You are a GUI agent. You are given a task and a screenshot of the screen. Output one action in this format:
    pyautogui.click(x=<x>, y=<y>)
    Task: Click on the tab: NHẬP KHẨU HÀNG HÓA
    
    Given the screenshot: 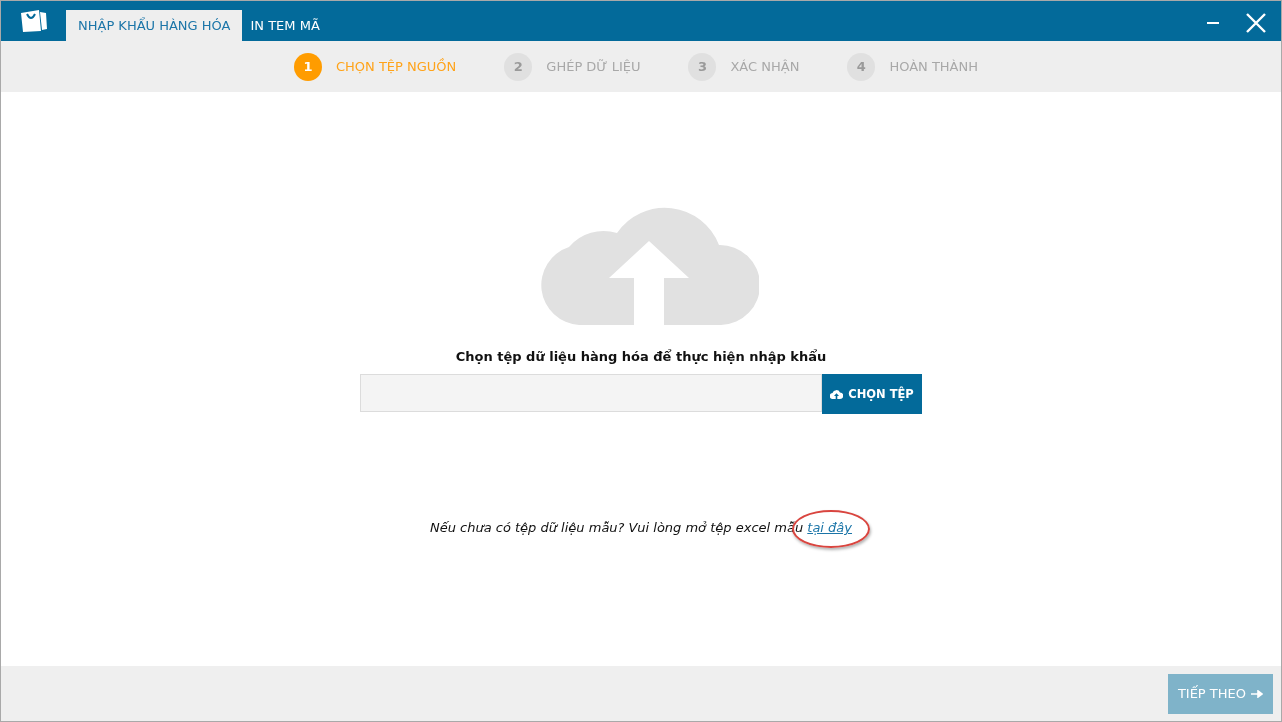 What is the action you would take?
    pyautogui.click(x=154, y=25)
    